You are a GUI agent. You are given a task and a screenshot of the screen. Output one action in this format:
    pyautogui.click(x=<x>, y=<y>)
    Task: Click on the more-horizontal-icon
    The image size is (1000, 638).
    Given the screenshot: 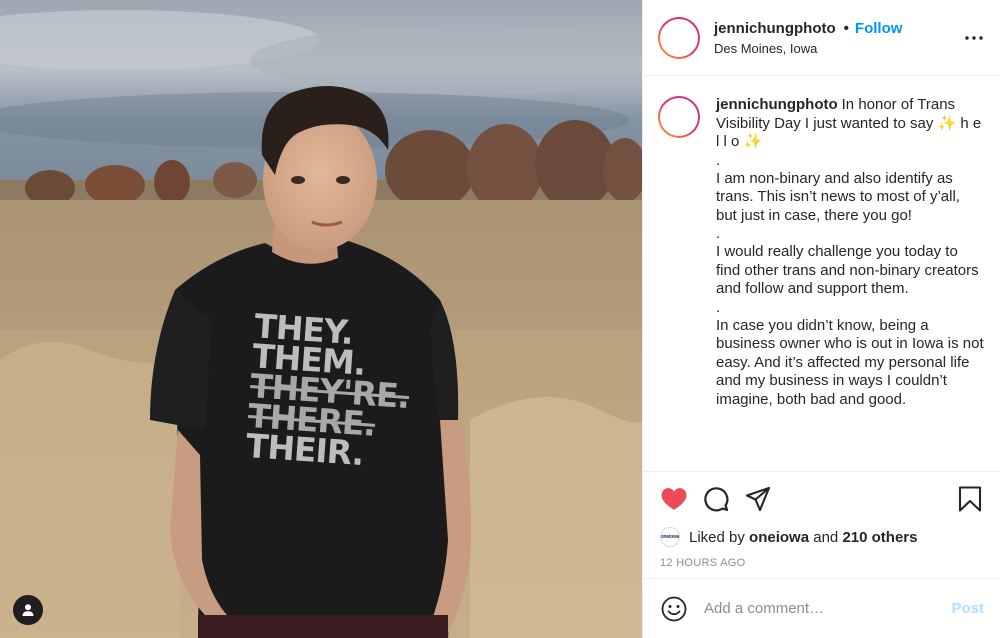 What is the action you would take?
    pyautogui.click(x=974, y=37)
    